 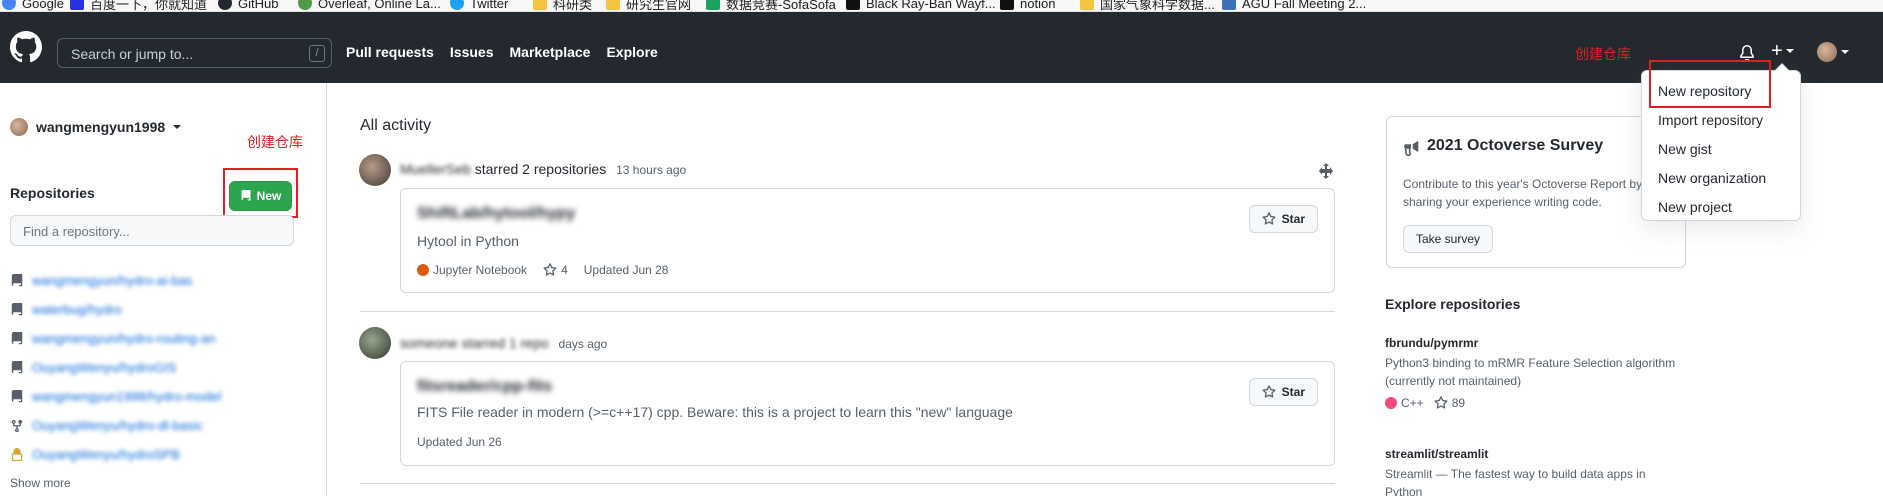 I want to click on notion-icon, so click(x=1007, y=5).